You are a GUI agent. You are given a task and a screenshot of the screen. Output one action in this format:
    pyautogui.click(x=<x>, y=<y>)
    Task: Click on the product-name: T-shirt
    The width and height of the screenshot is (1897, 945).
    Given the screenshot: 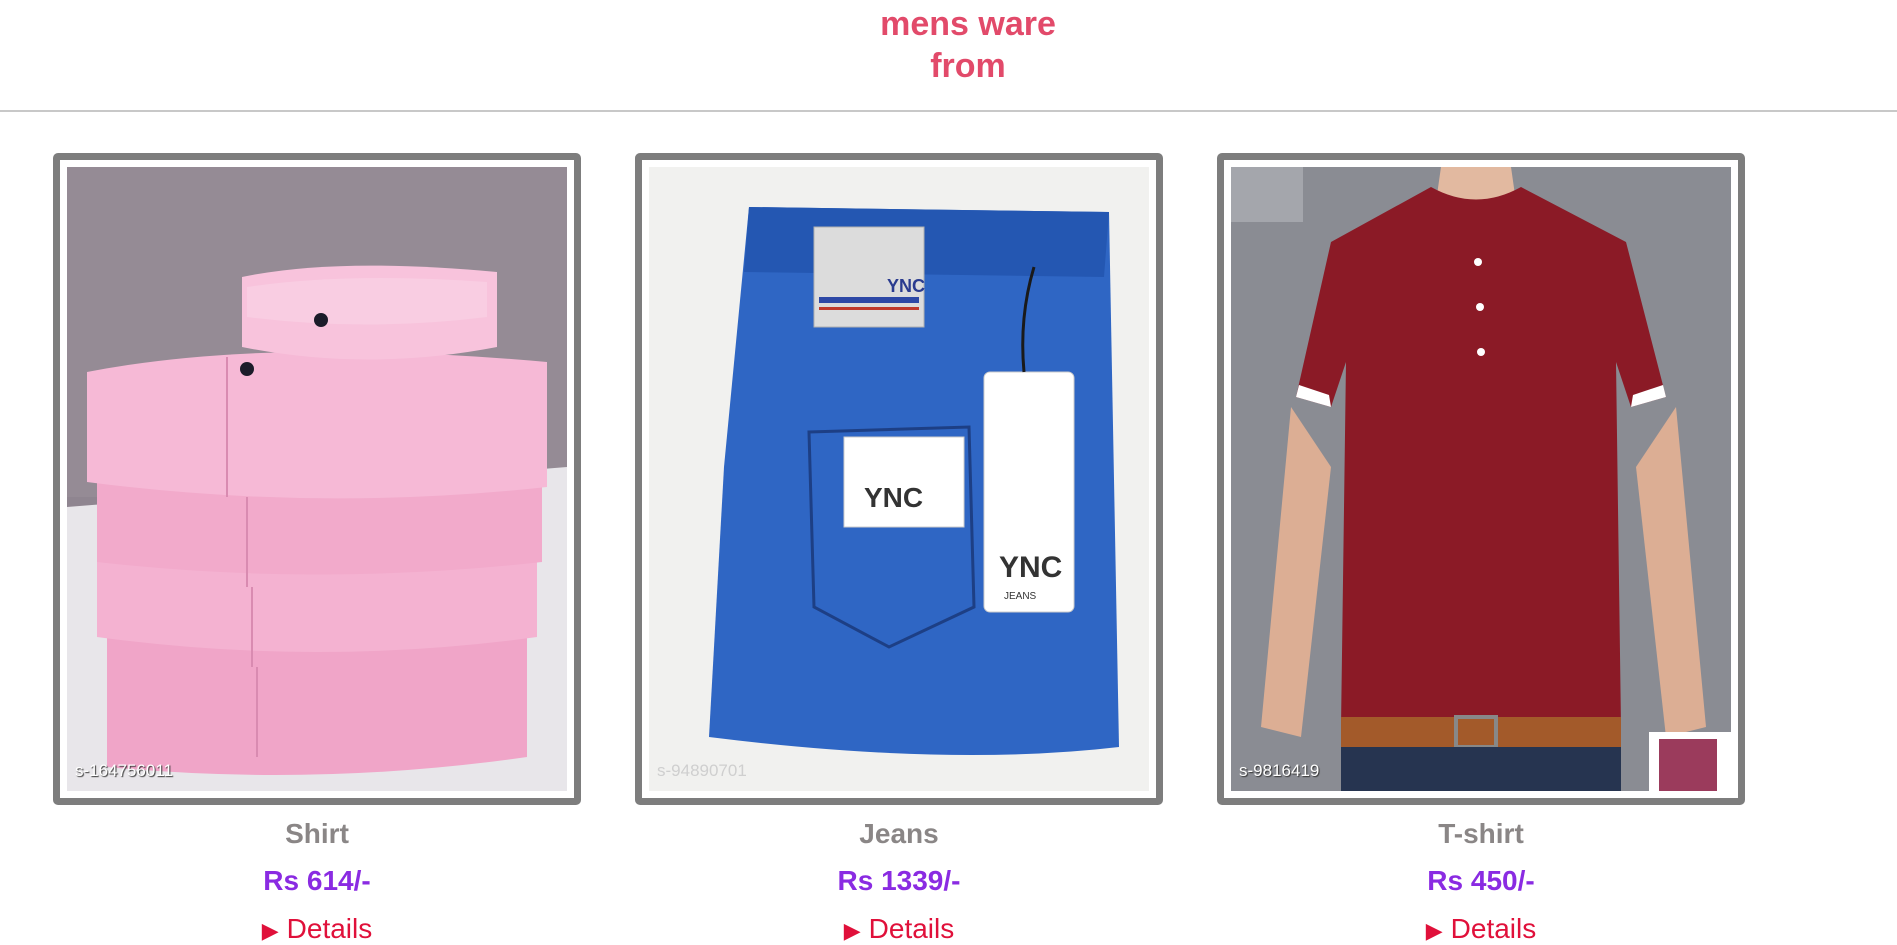 What is the action you would take?
    pyautogui.click(x=1481, y=833)
    